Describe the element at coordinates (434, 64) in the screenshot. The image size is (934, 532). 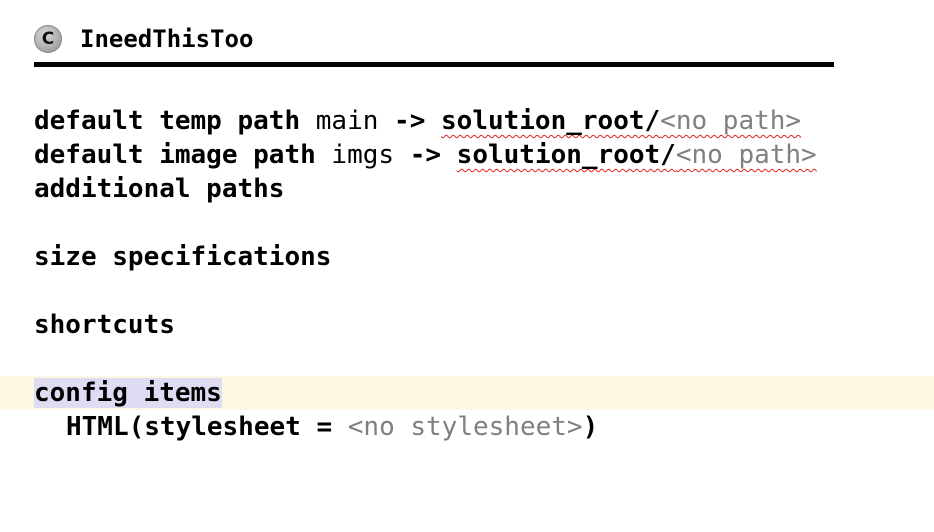
I see `header-divider` at that location.